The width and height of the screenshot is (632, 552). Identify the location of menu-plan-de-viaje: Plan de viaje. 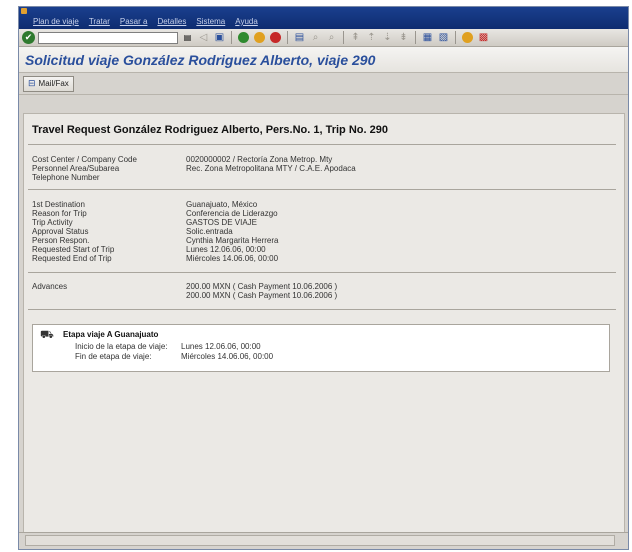
(56, 23).